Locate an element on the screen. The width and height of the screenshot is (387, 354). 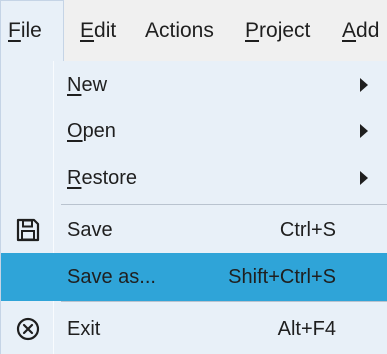
menu-edit-mnemonic: E is located at coordinates (87, 30).